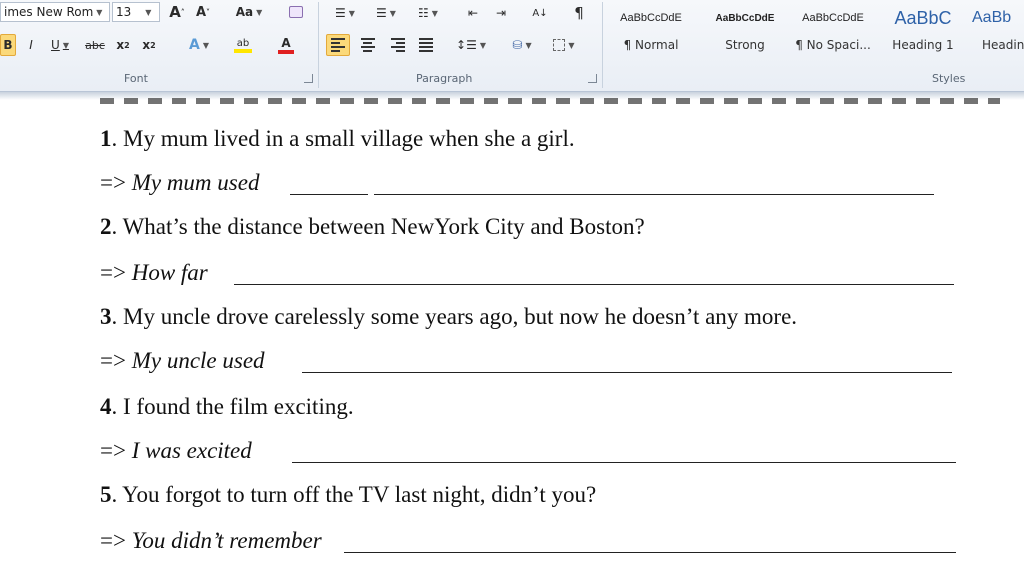  What do you see at coordinates (550, 101) in the screenshot?
I see `previous-line-fragment` at bounding box center [550, 101].